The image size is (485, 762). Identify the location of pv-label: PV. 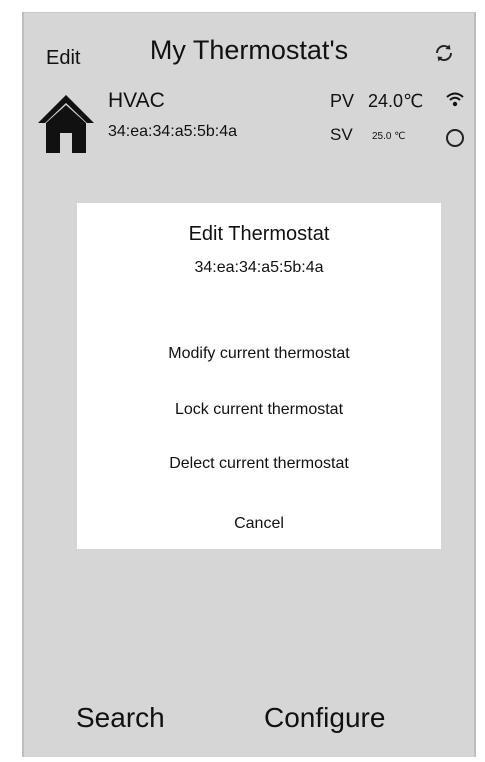
(342, 101).